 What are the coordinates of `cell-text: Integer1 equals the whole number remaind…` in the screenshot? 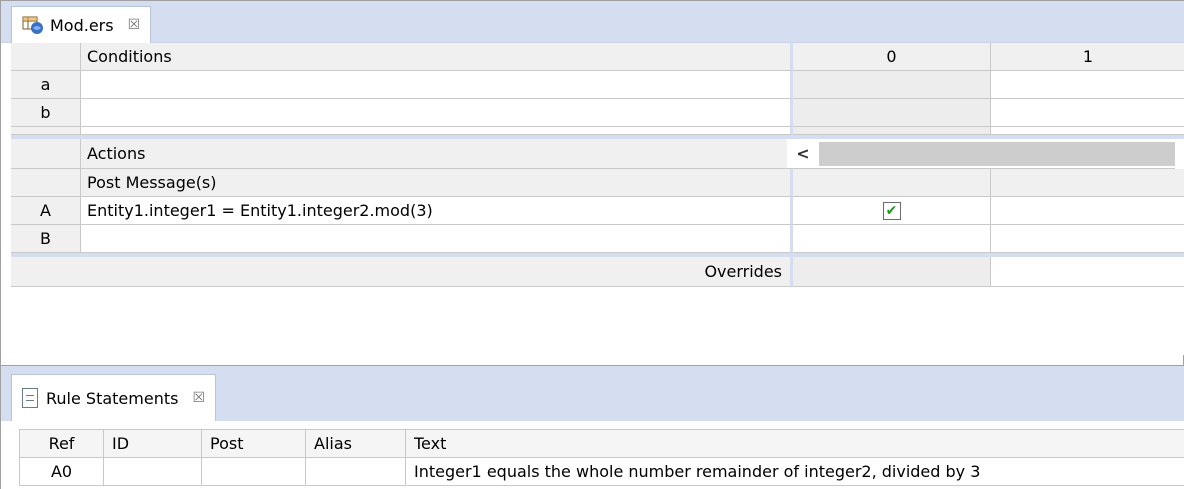 It's located at (794, 471).